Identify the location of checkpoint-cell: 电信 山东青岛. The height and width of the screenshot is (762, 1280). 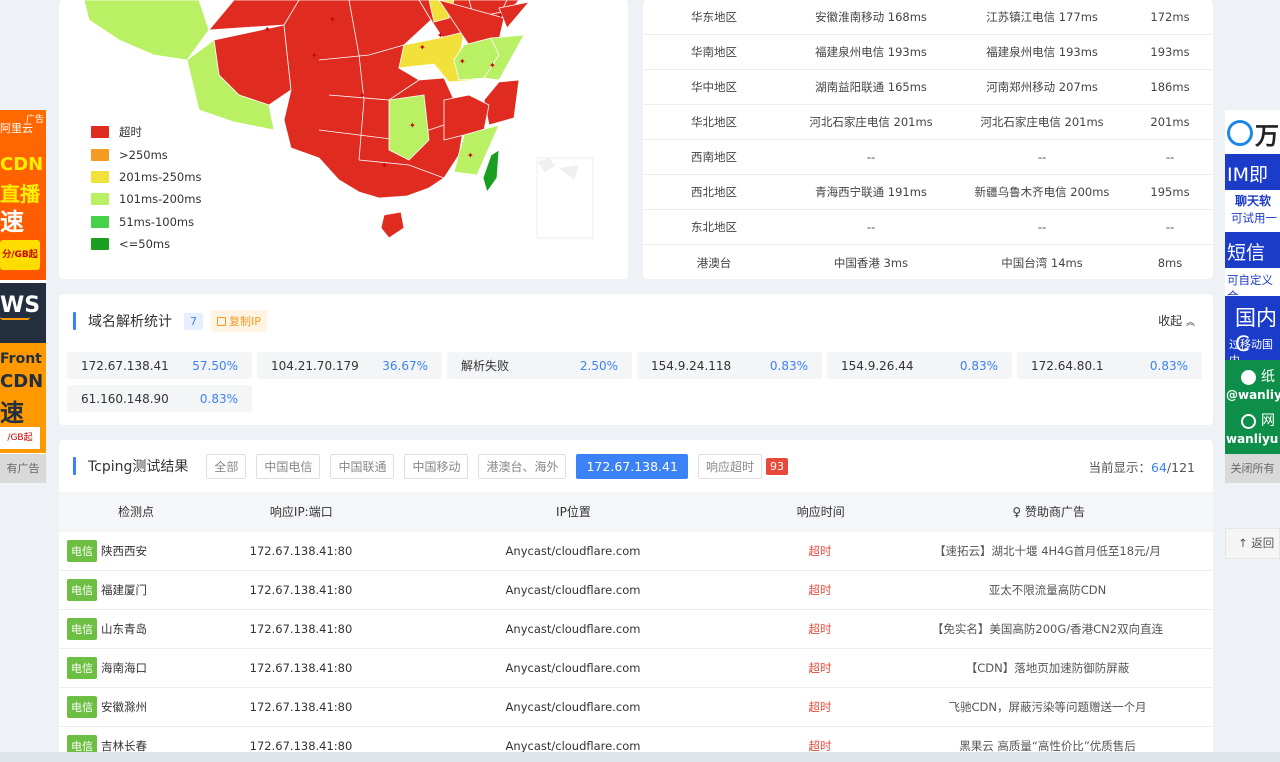
(136, 629).